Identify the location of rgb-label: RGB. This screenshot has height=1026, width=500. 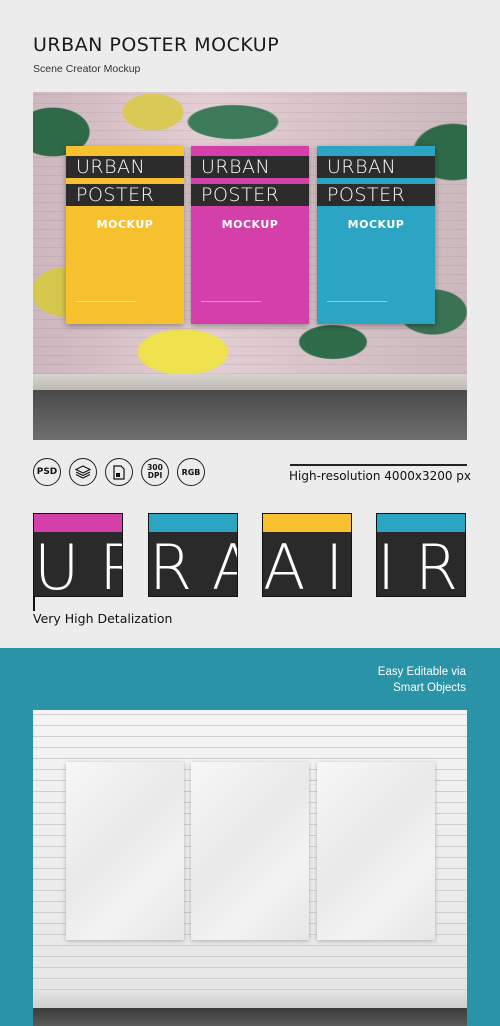
(191, 472).